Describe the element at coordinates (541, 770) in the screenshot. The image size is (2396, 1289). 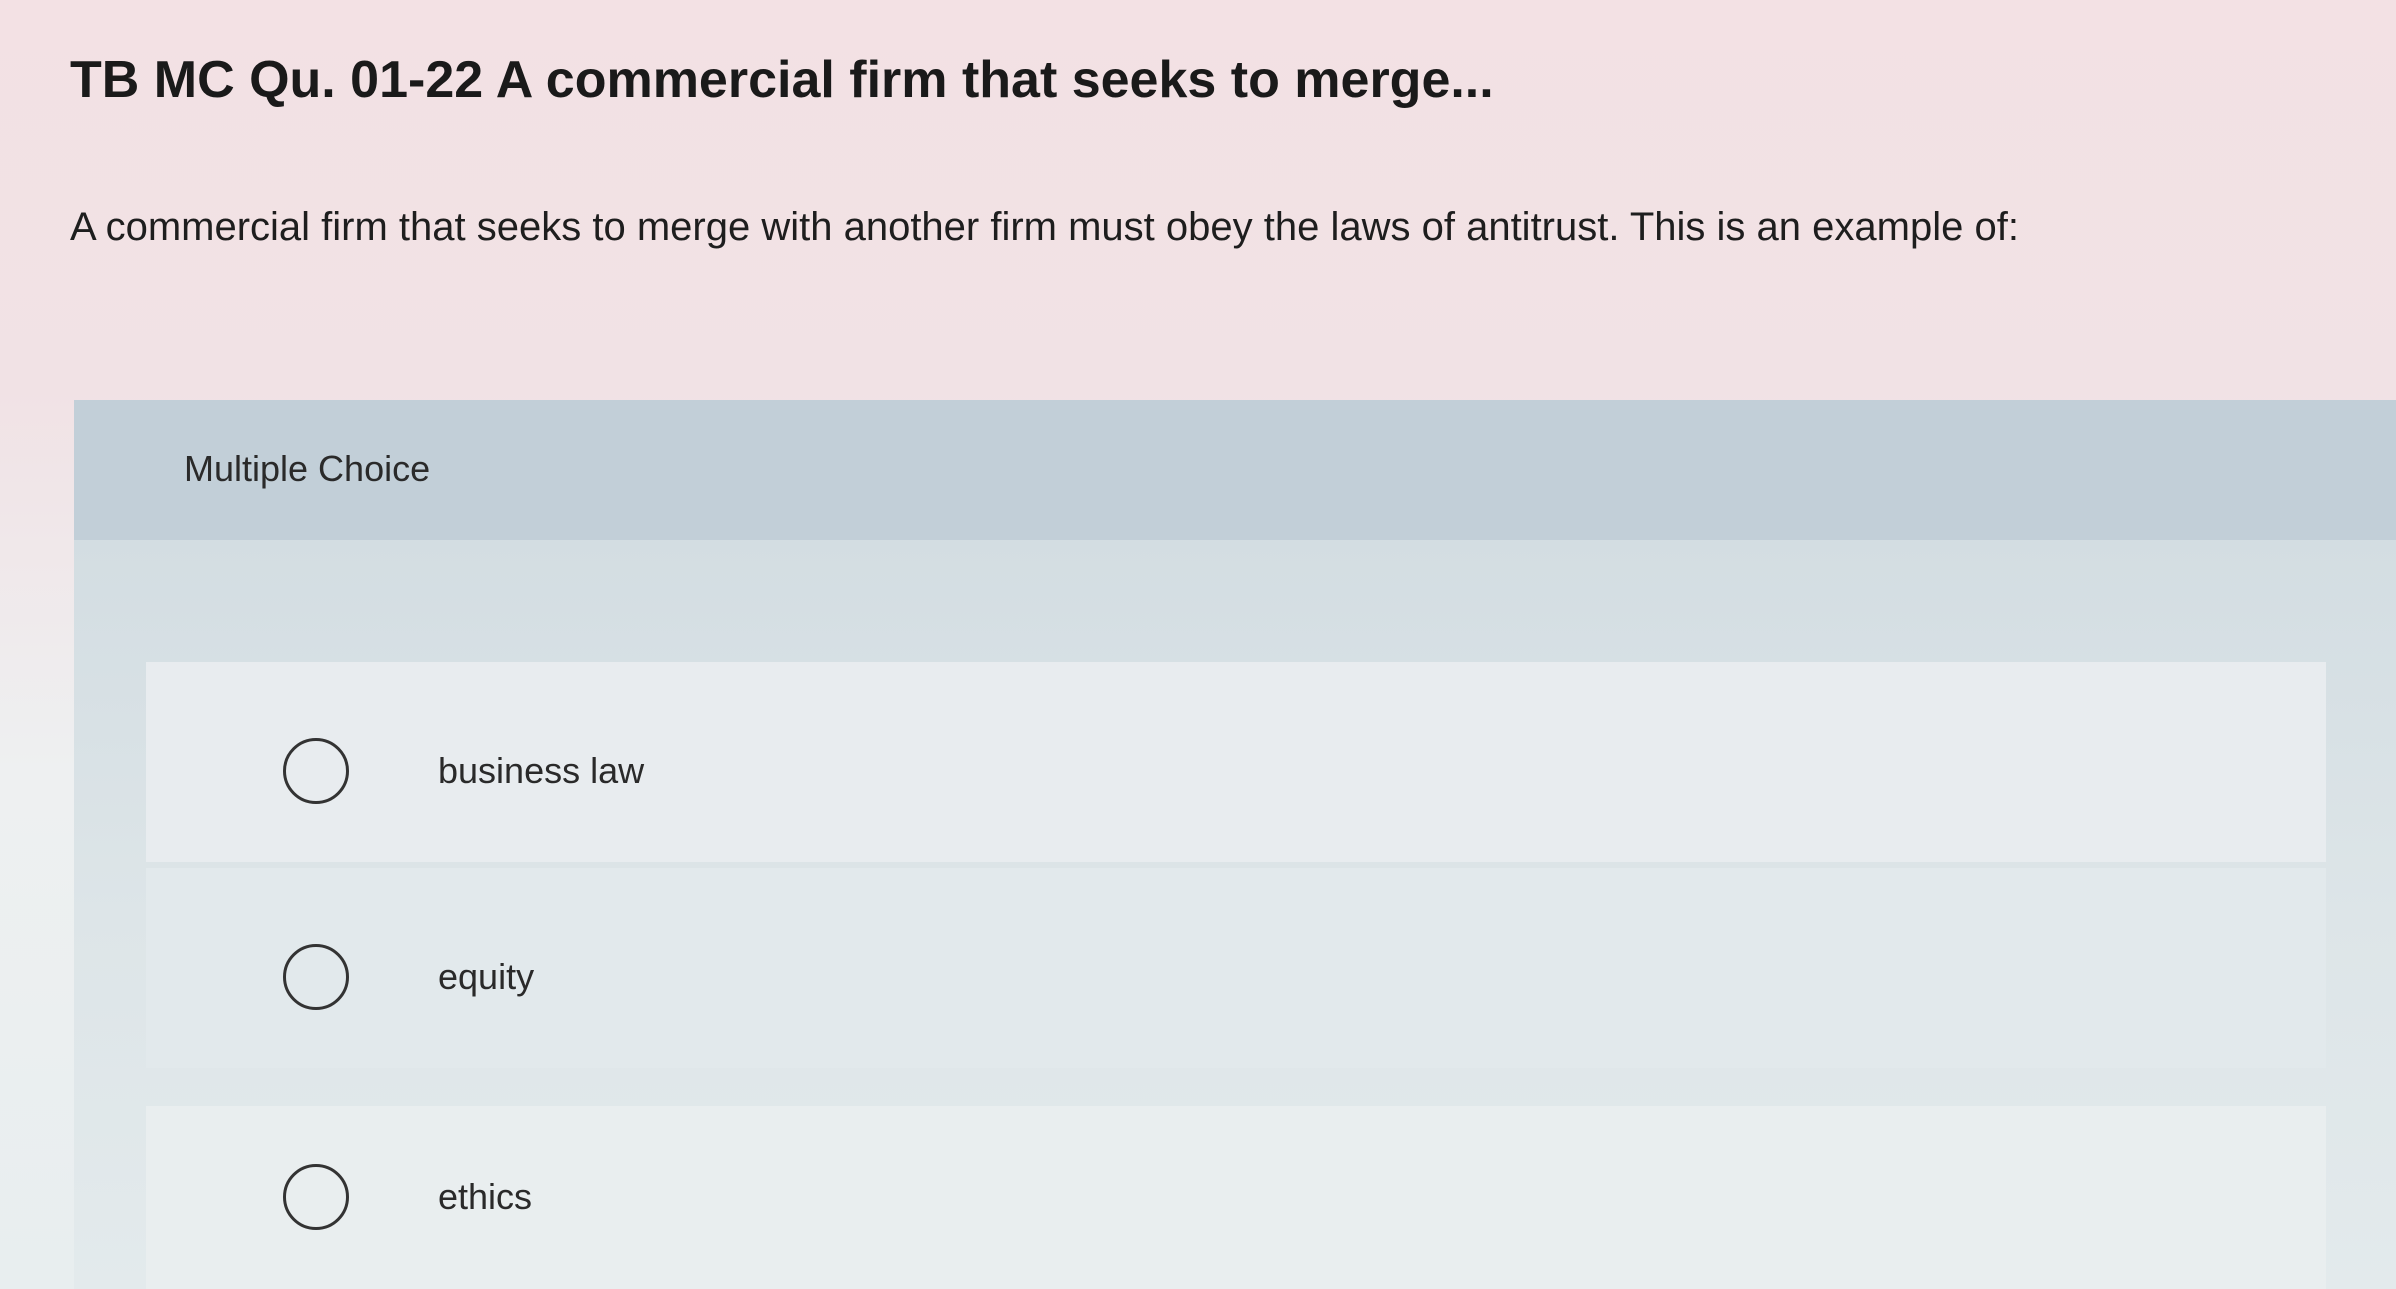
I see `answer-option-label: business law` at that location.